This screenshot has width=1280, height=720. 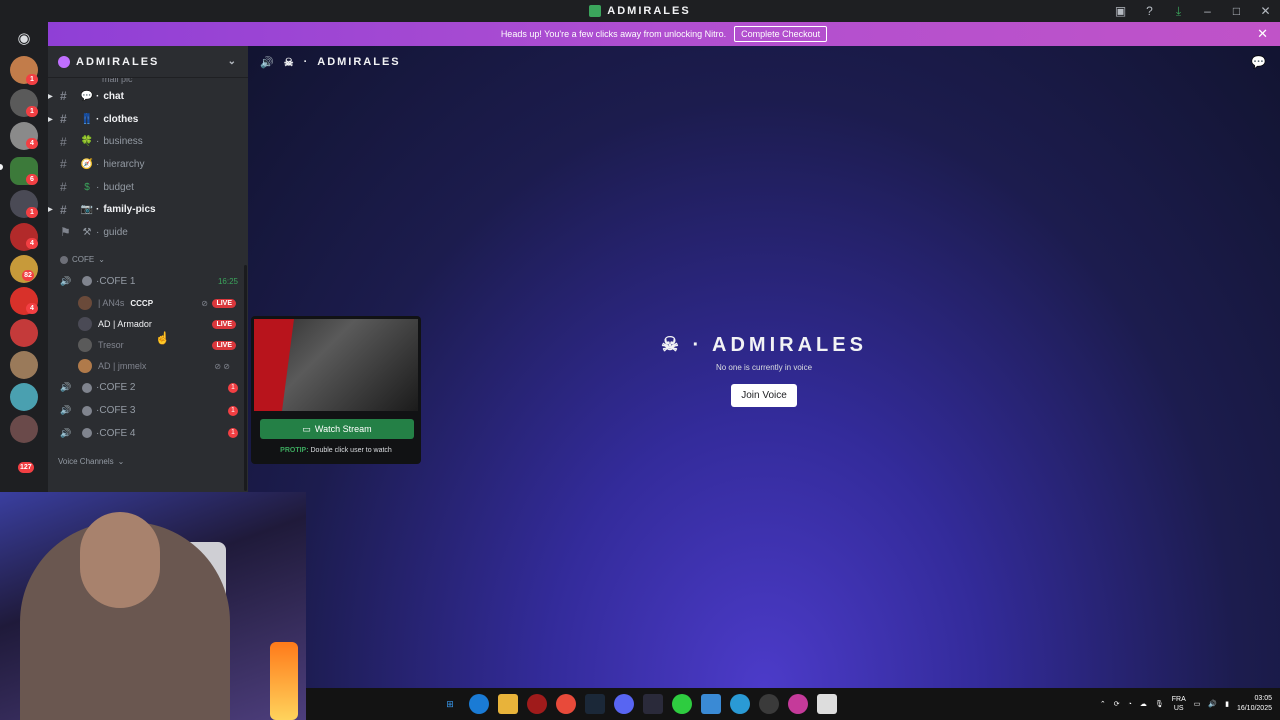 What do you see at coordinates (595, 11) in the screenshot?
I see `server-icon` at bounding box center [595, 11].